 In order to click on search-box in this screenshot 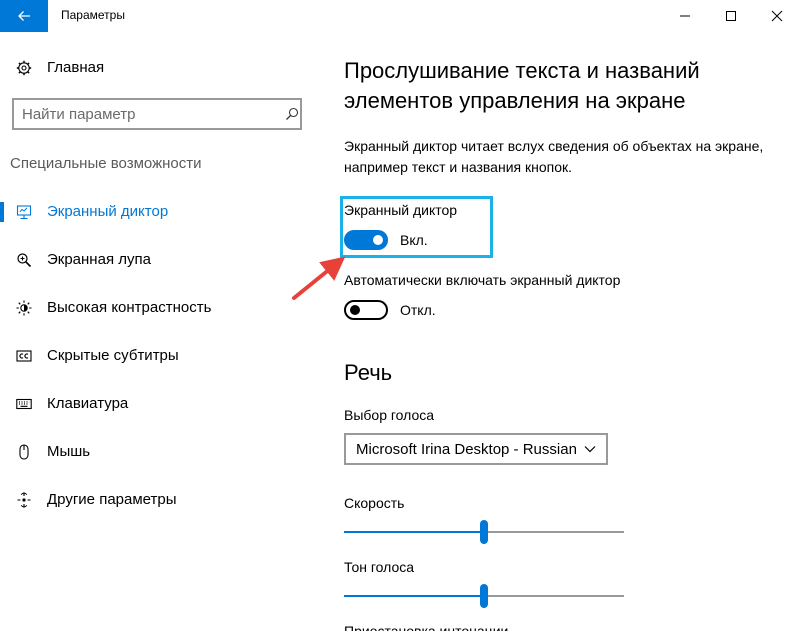, I will do `click(157, 114)`.